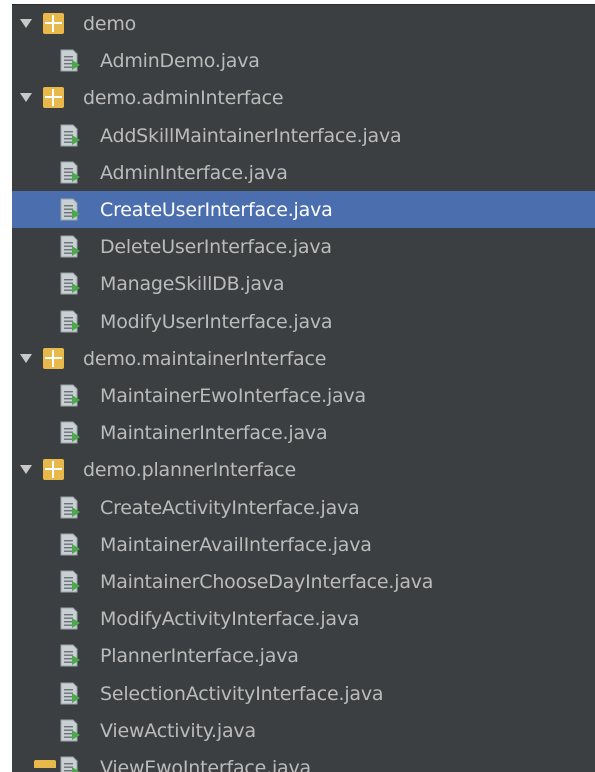 The width and height of the screenshot is (595, 772). I want to click on tree-row-label: ViewEwoInterface.java, so click(205, 764).